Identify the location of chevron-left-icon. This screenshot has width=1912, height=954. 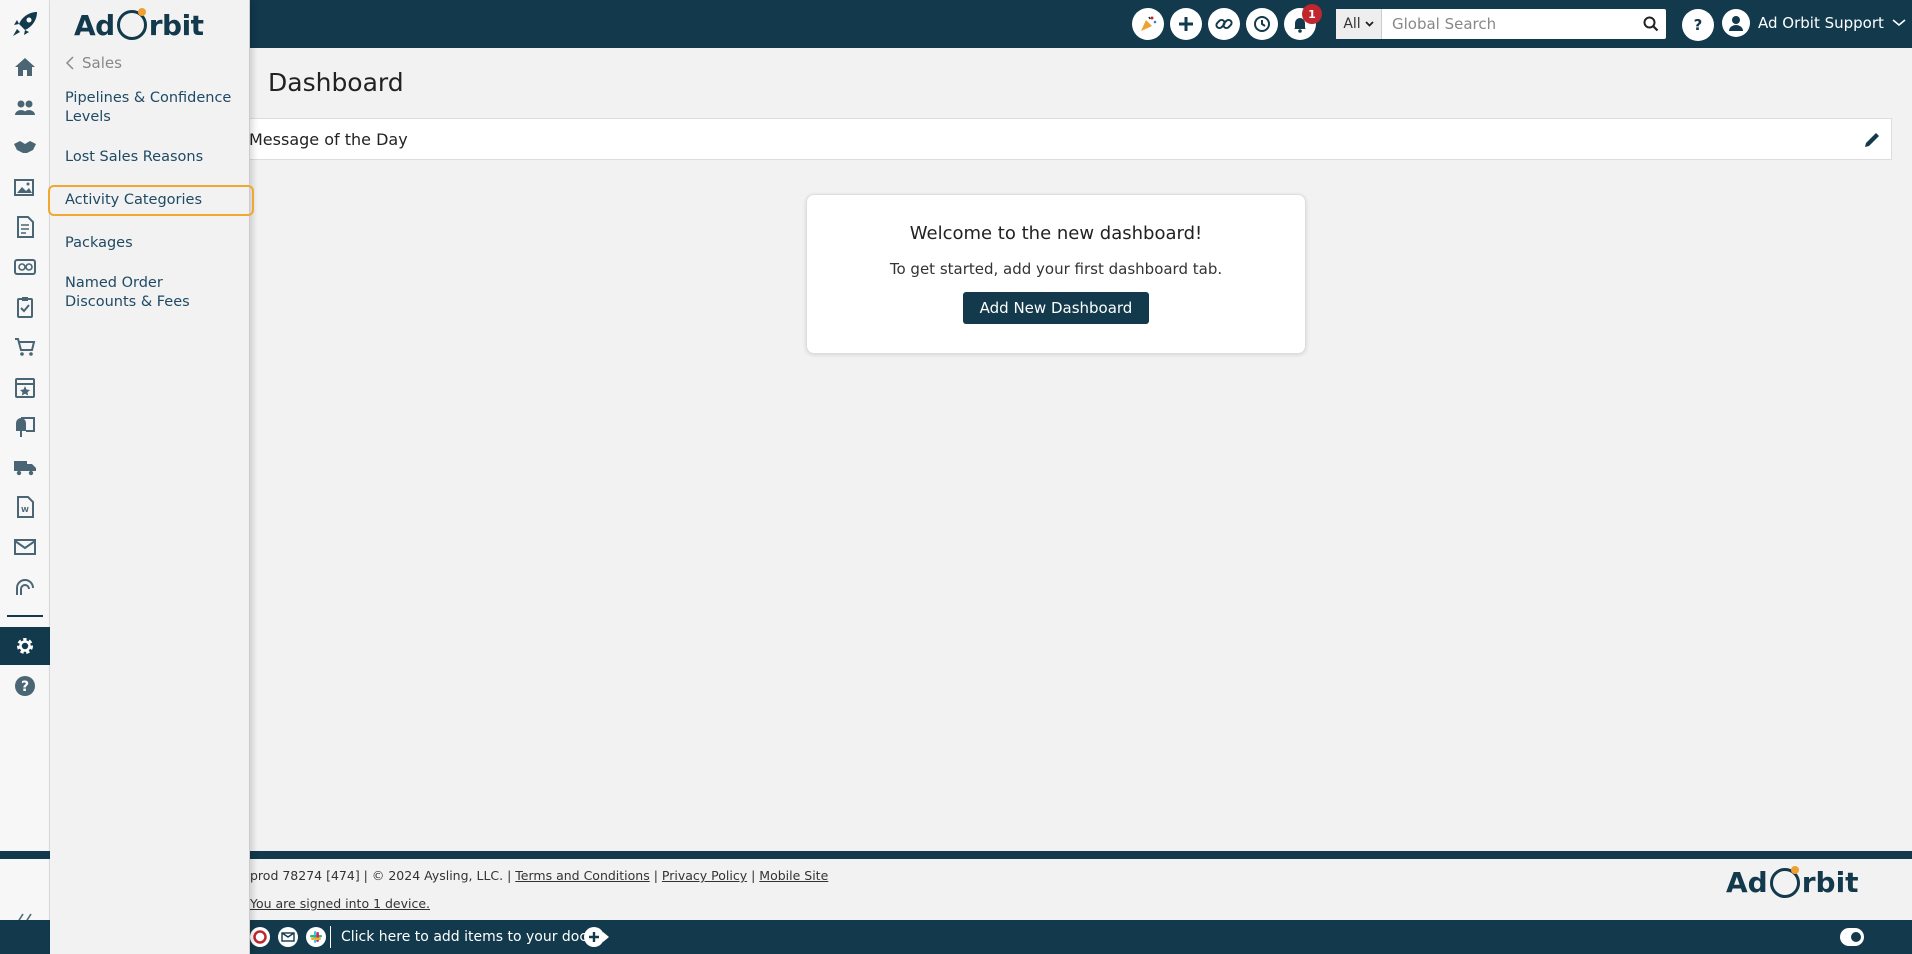
(70, 63).